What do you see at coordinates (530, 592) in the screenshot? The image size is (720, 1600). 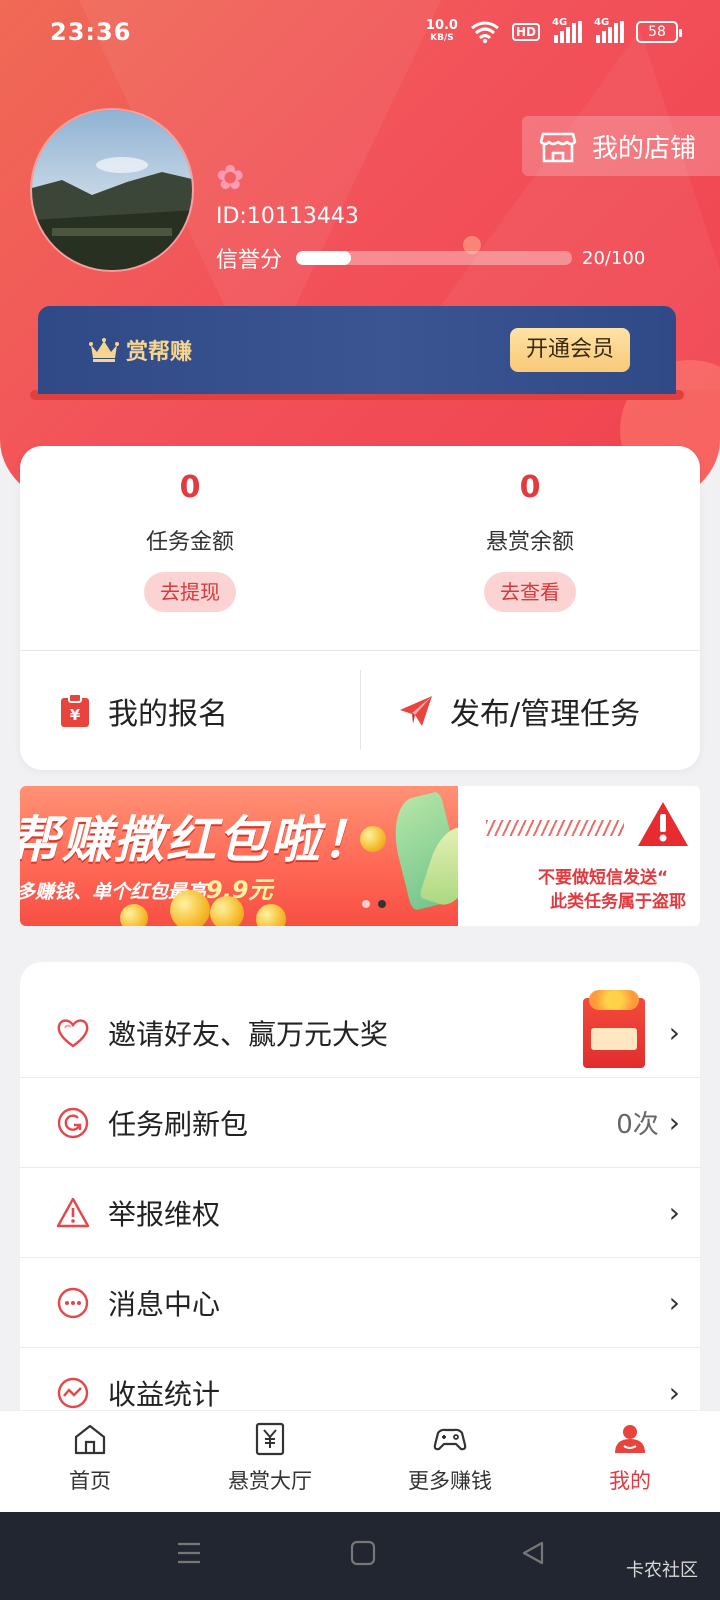 I see `view-balance-button: 去查看` at bounding box center [530, 592].